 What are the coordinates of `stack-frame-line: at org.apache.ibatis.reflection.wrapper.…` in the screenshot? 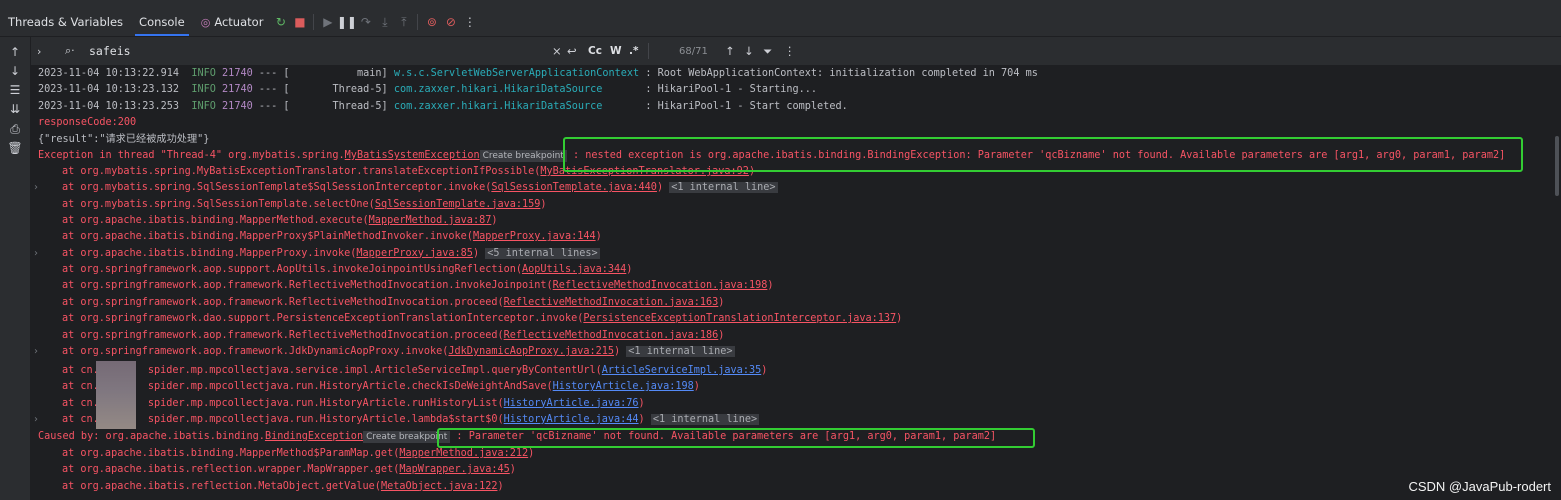 It's located at (289, 470).